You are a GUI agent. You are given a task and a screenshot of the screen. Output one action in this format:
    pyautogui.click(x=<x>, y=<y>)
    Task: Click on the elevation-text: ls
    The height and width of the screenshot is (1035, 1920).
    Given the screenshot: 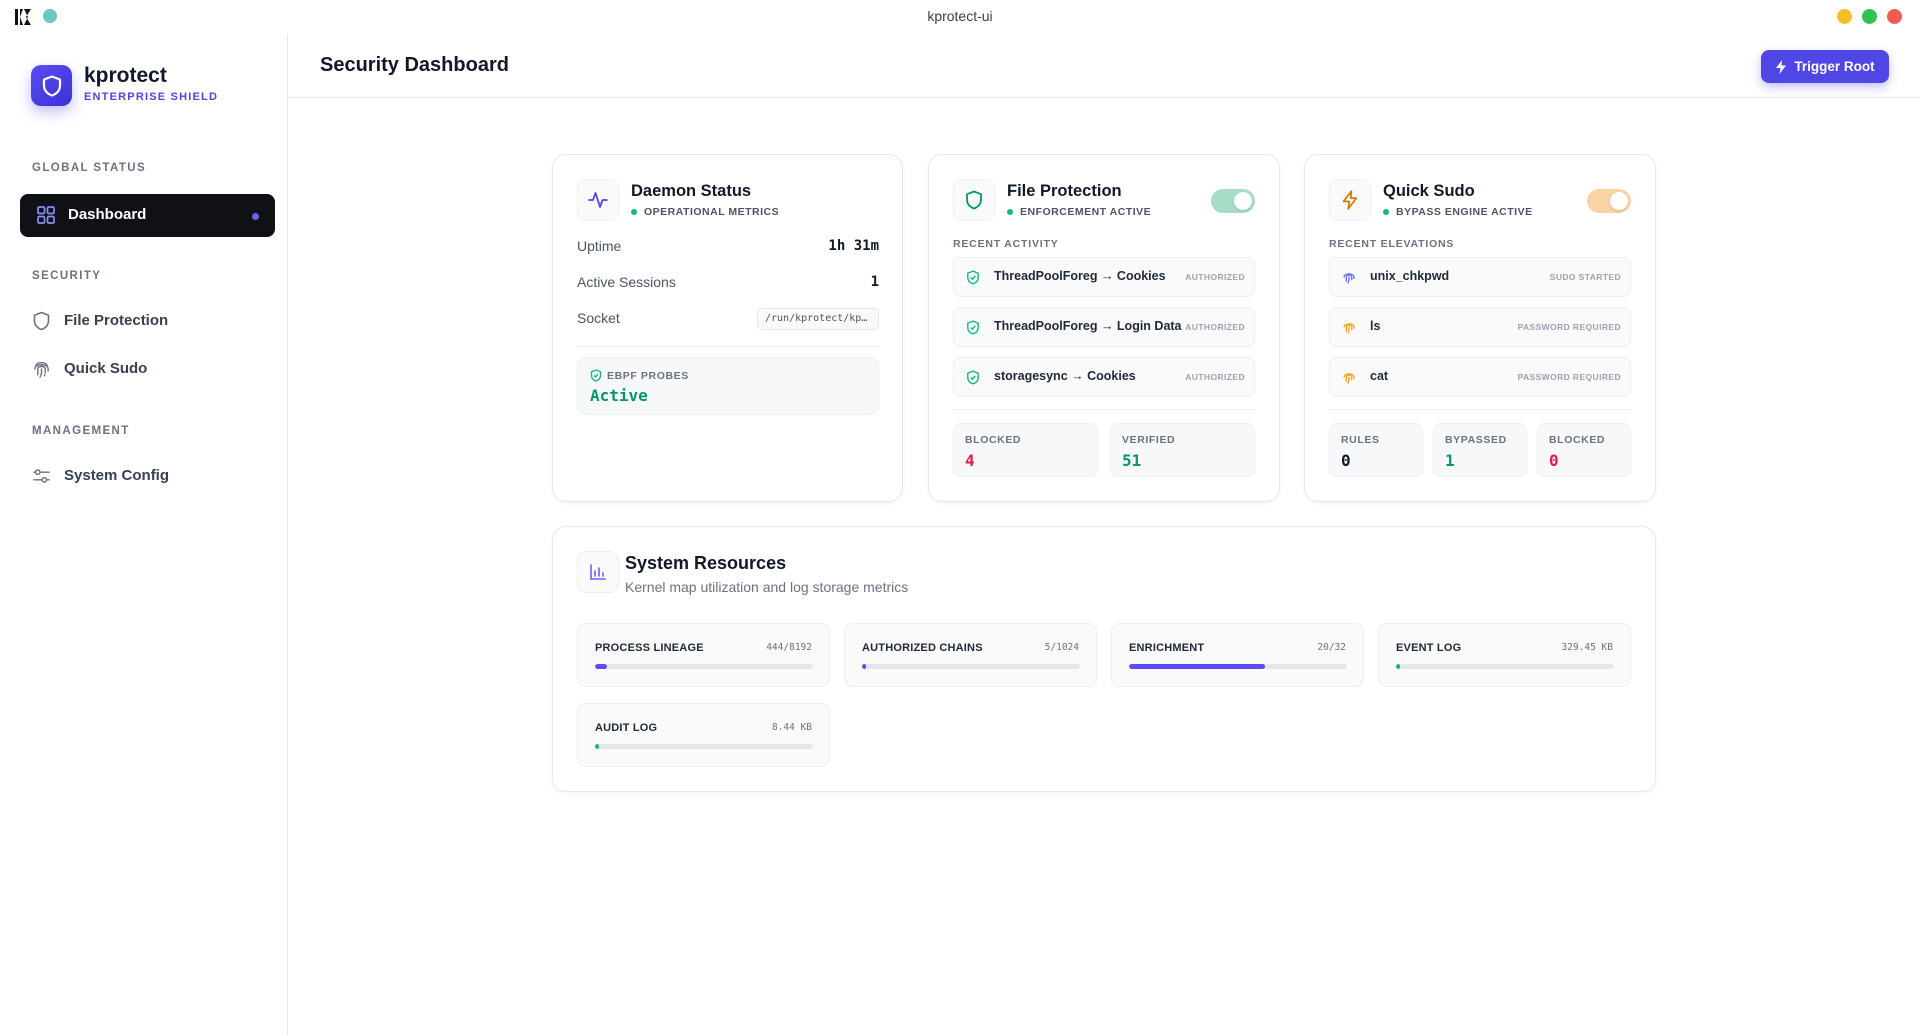 What is the action you would take?
    pyautogui.click(x=1375, y=326)
    